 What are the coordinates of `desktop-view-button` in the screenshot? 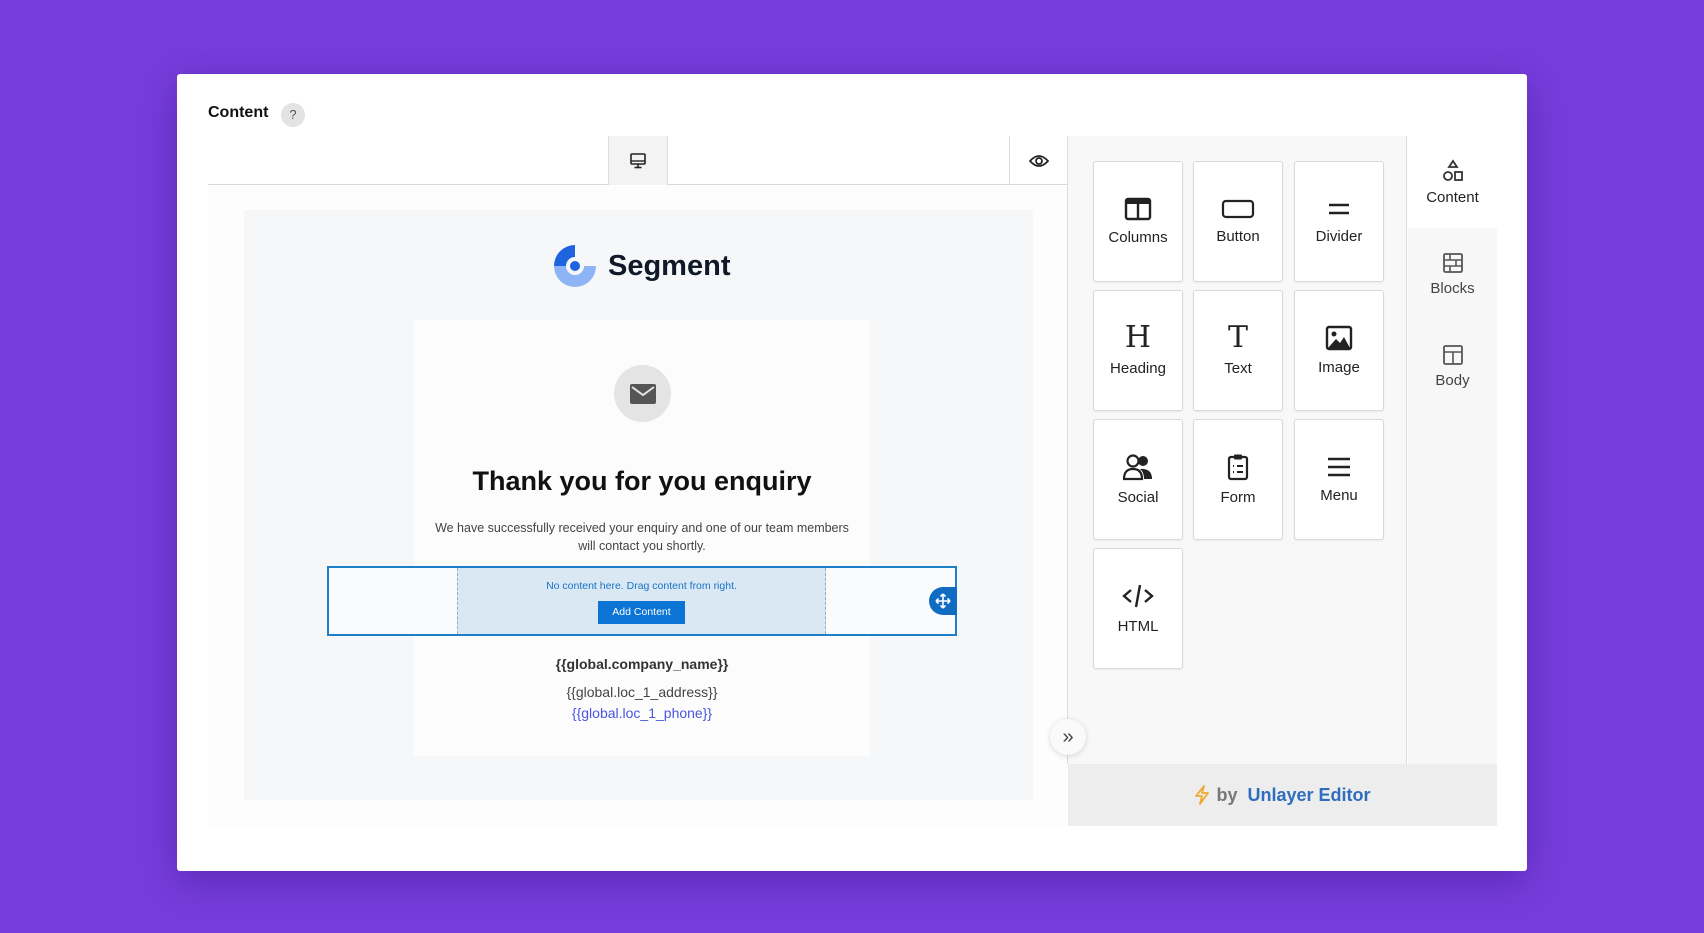 It's located at (638, 160).